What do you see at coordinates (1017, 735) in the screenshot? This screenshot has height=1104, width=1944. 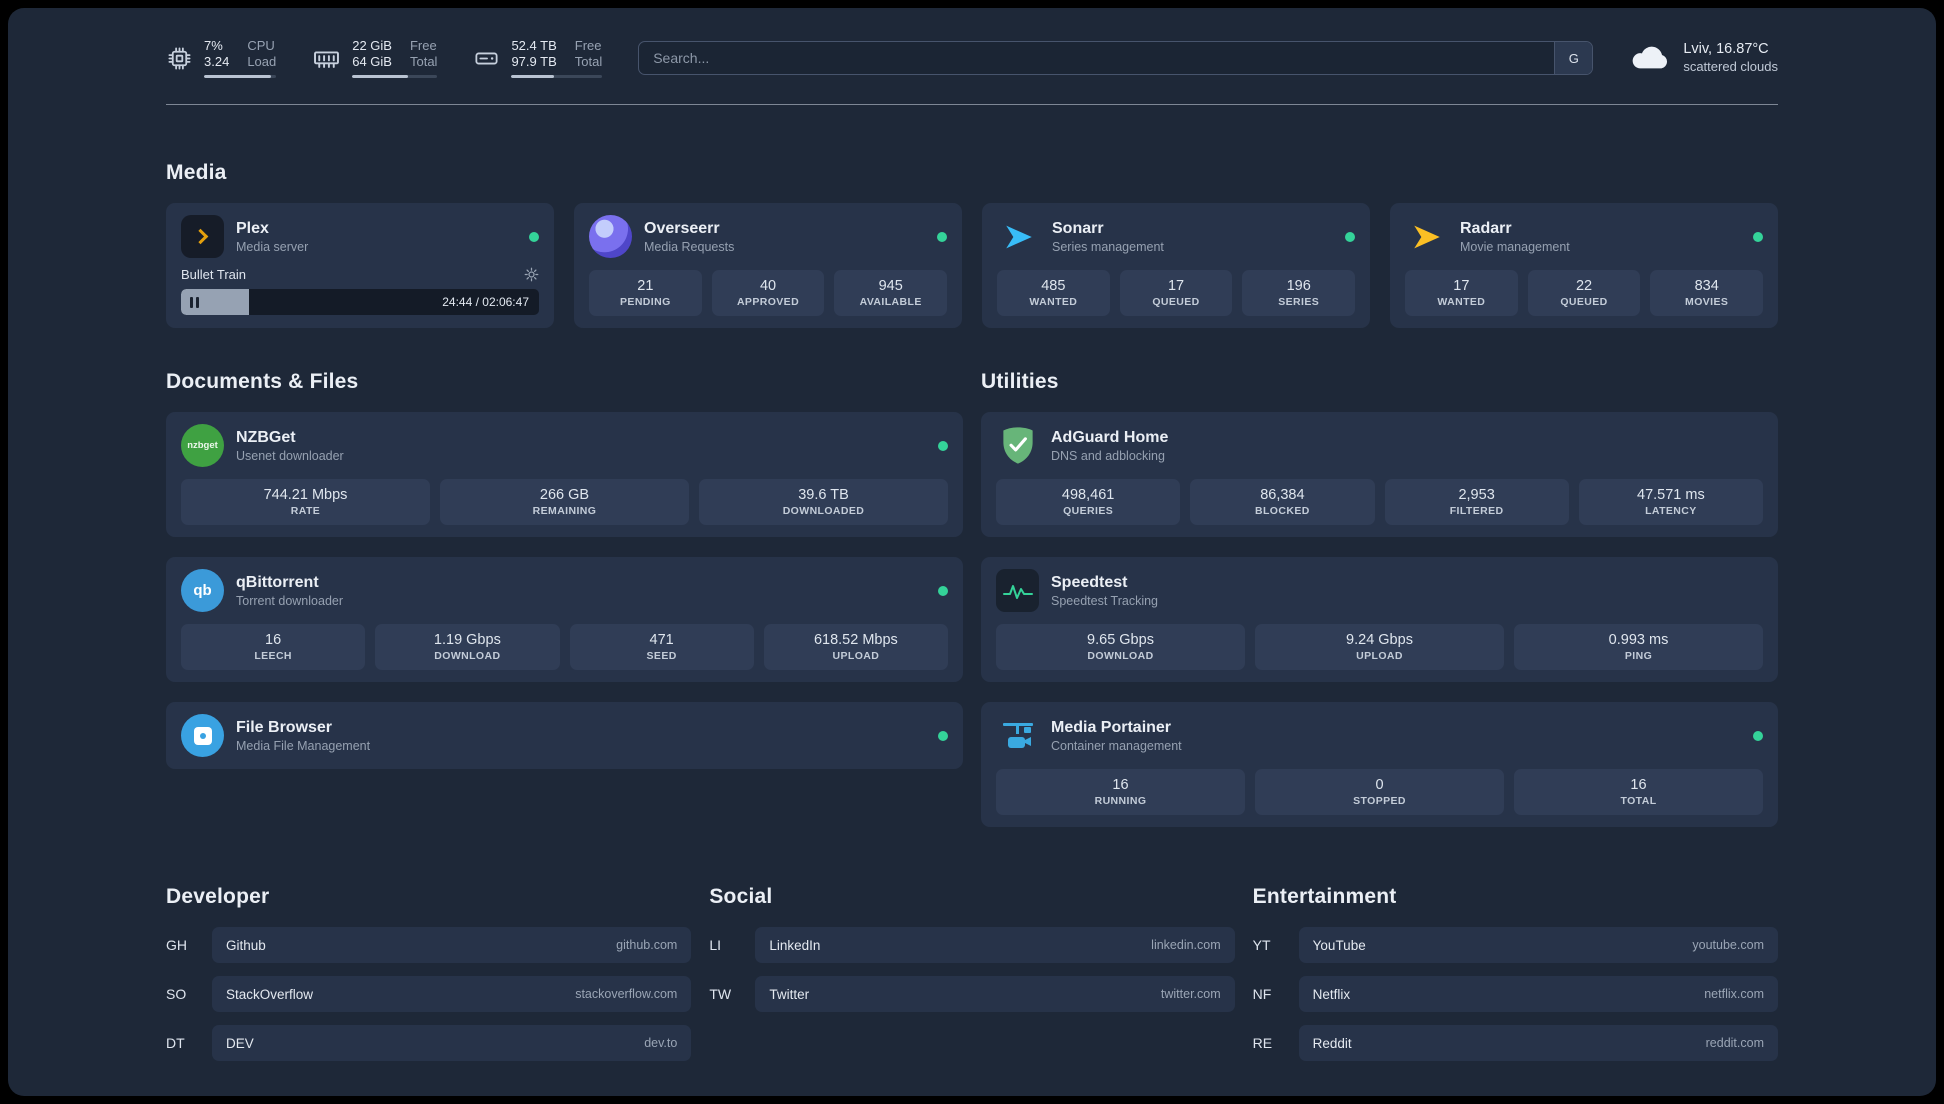 I see `portainer-icon` at bounding box center [1017, 735].